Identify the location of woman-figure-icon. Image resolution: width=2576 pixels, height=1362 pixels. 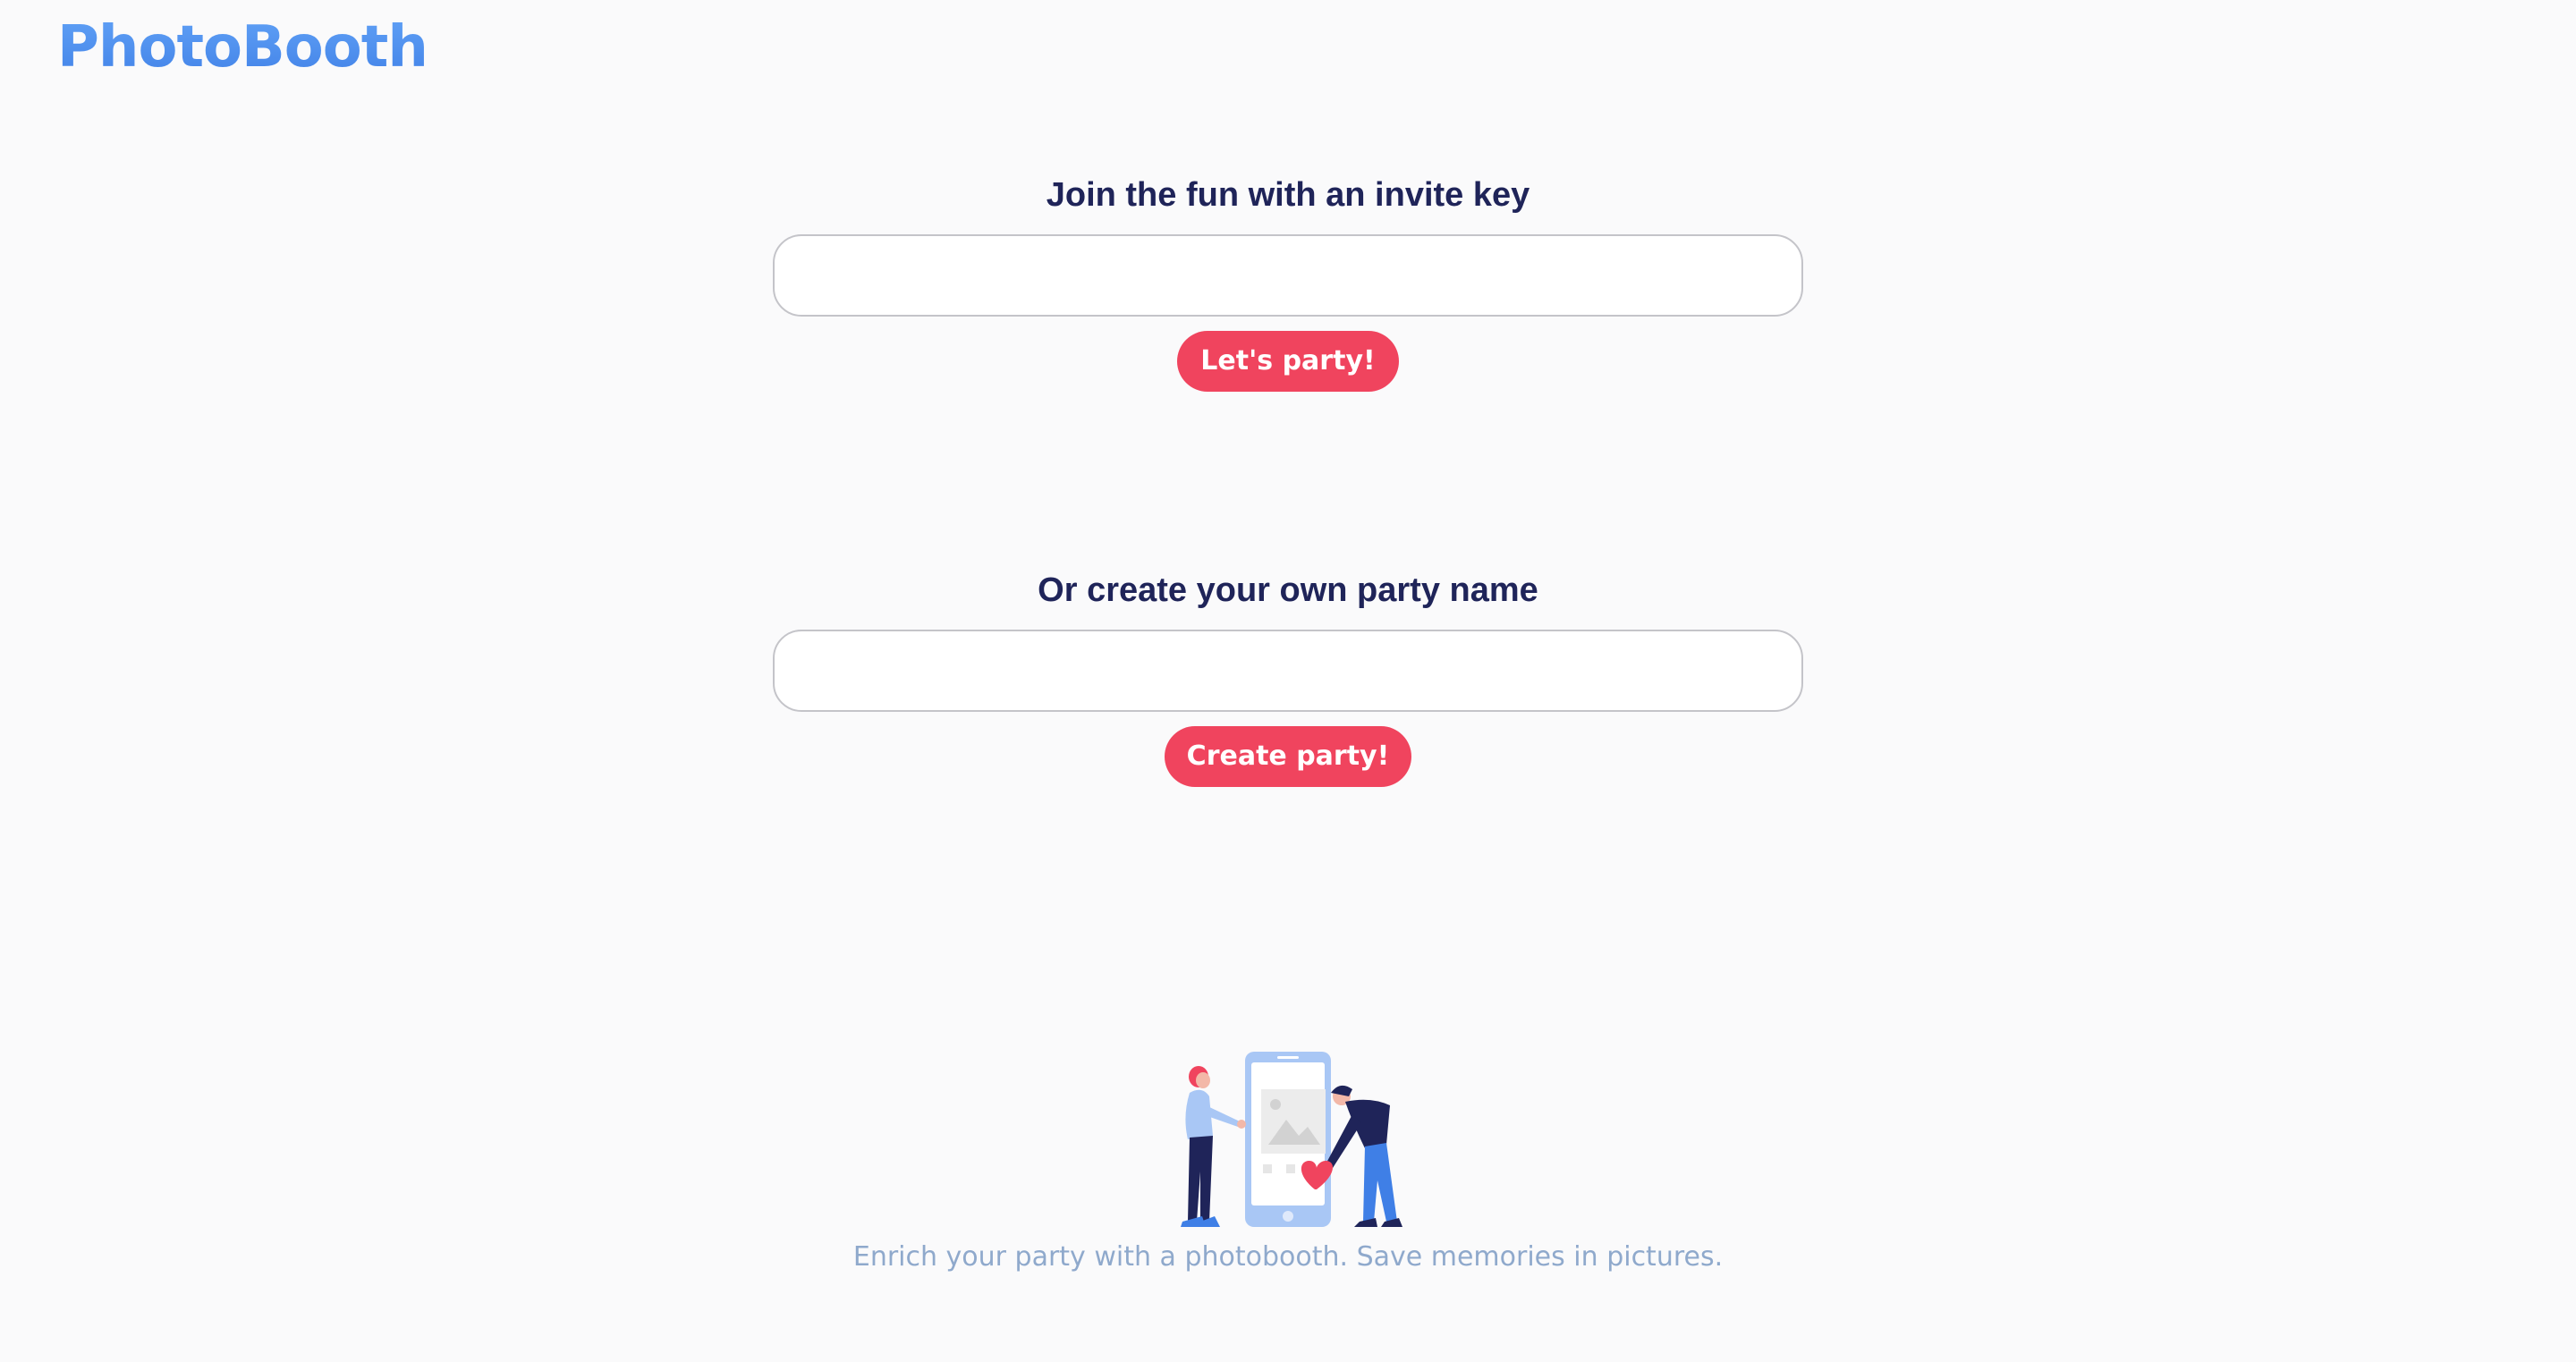
(1213, 1146).